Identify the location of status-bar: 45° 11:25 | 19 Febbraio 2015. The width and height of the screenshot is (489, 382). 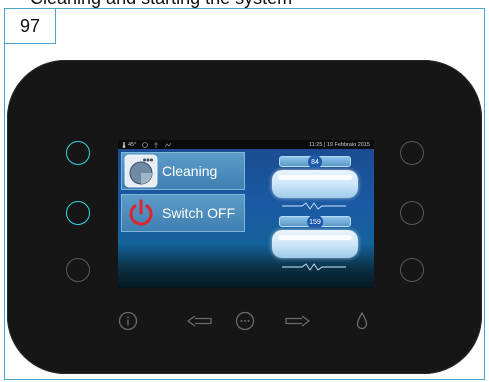
(246, 144).